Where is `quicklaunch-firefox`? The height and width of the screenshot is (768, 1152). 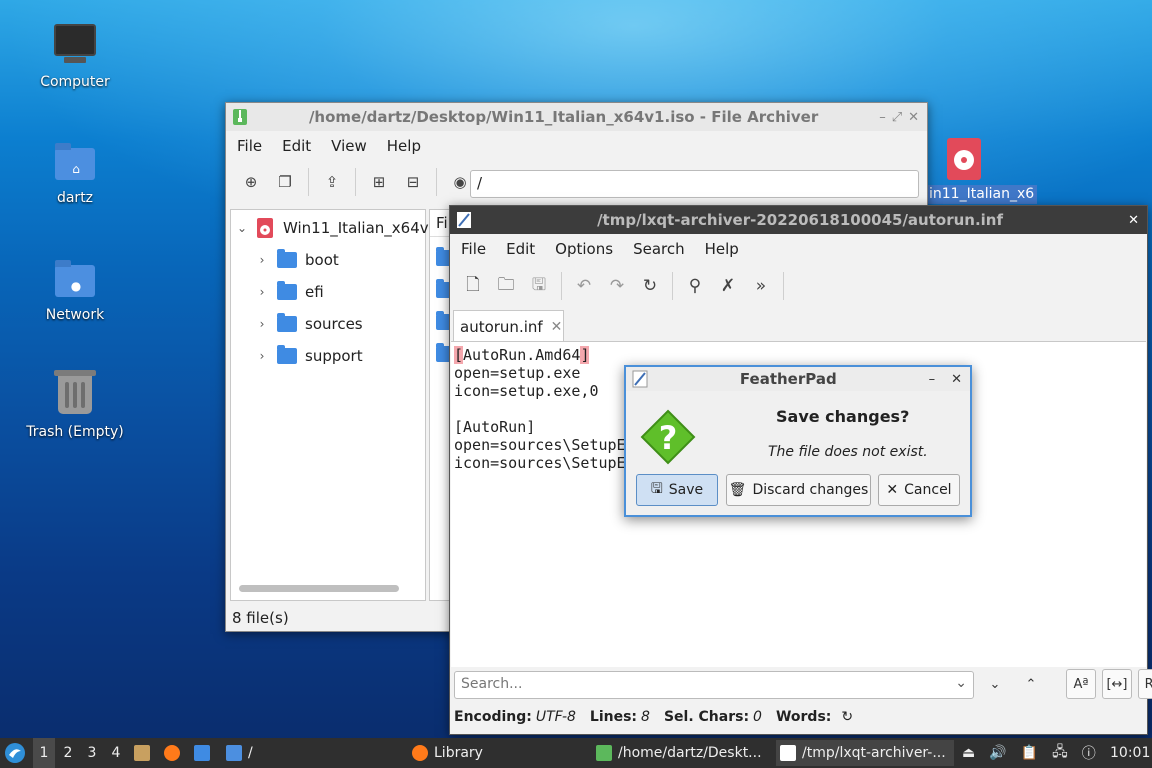
quicklaunch-firefox is located at coordinates (172, 753).